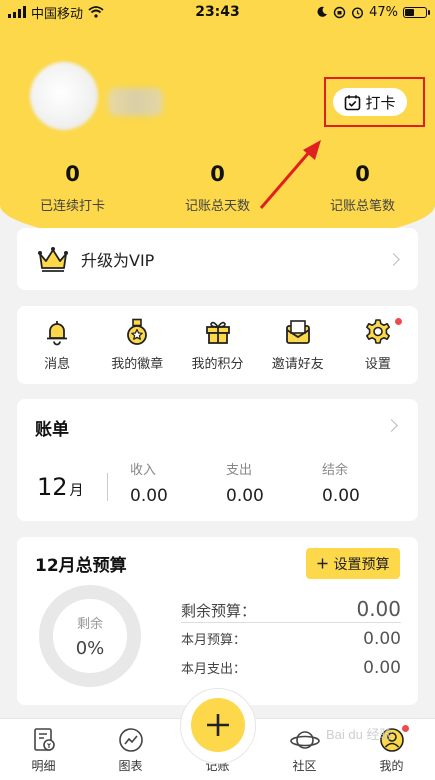 This screenshot has height=780, width=435. I want to click on bill-balance-label: 结余, so click(335, 470).